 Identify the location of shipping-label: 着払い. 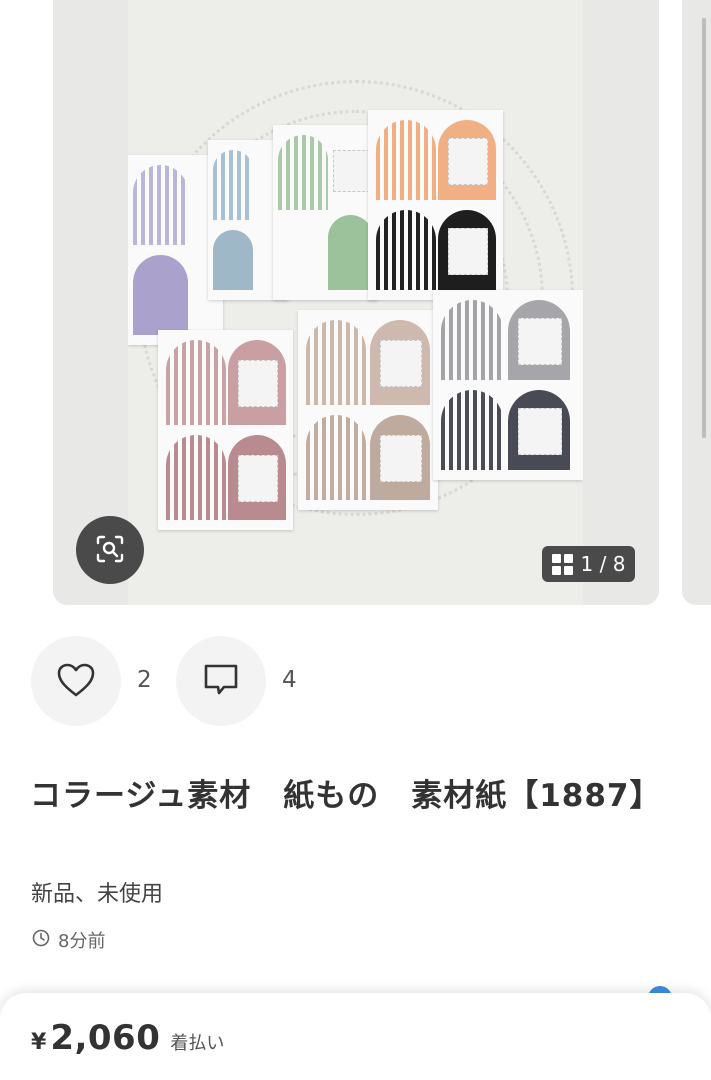
(197, 1043).